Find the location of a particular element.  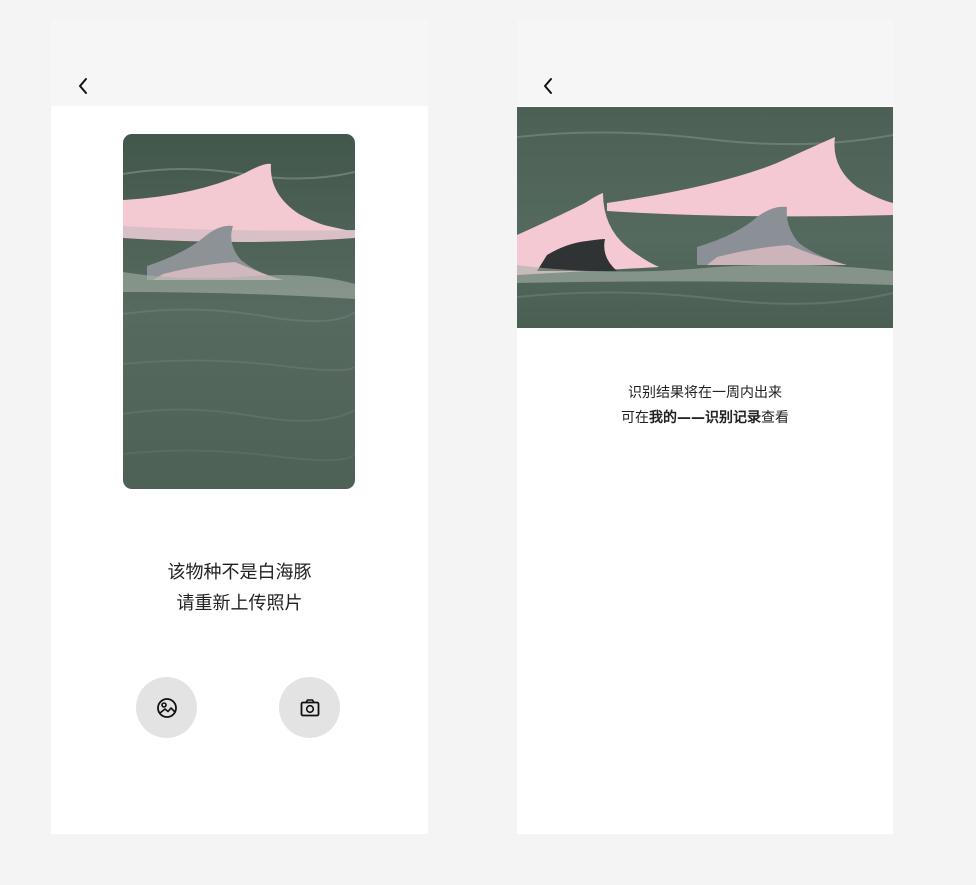

pending-message-suffix: 查看 is located at coordinates (775, 418).